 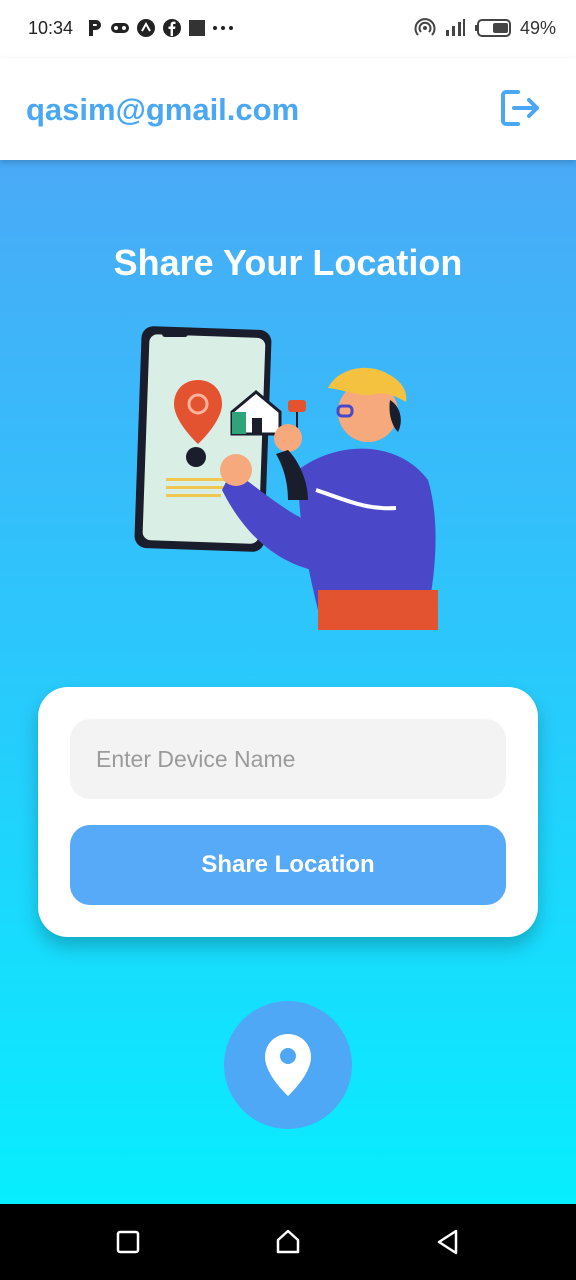 I want to click on logout-icon, so click(x=520, y=108).